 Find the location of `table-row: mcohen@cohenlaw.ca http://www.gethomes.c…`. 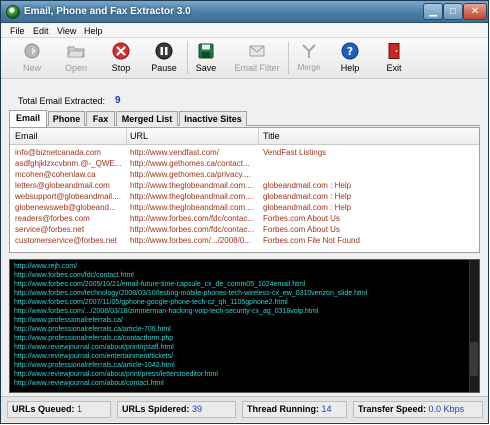

table-row: mcohen@cohenlaw.ca http://www.gethomes.c… is located at coordinates (244, 175).